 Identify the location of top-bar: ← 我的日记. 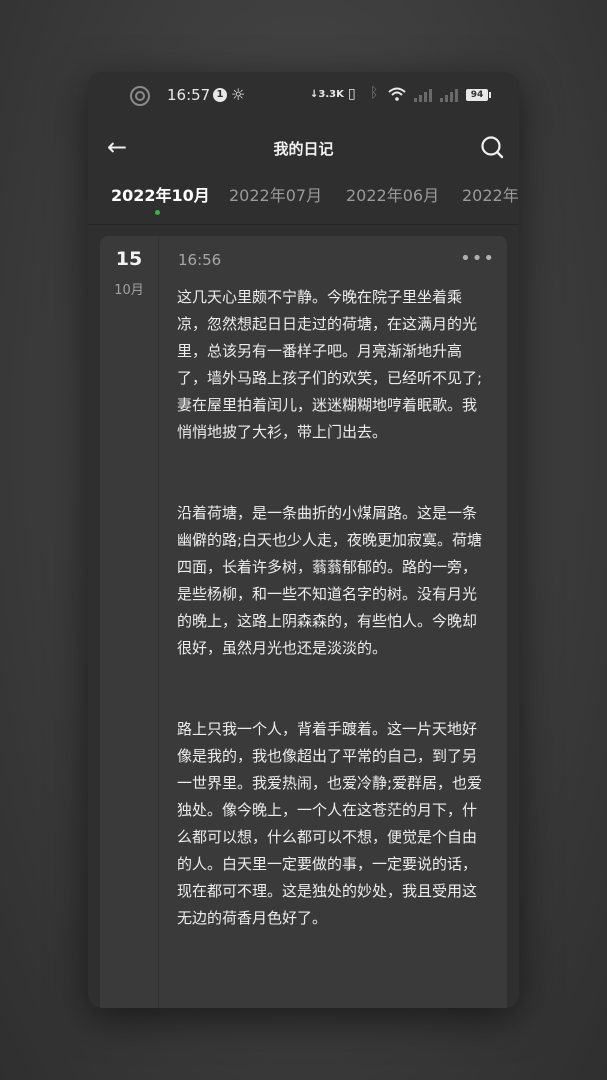
(303, 149).